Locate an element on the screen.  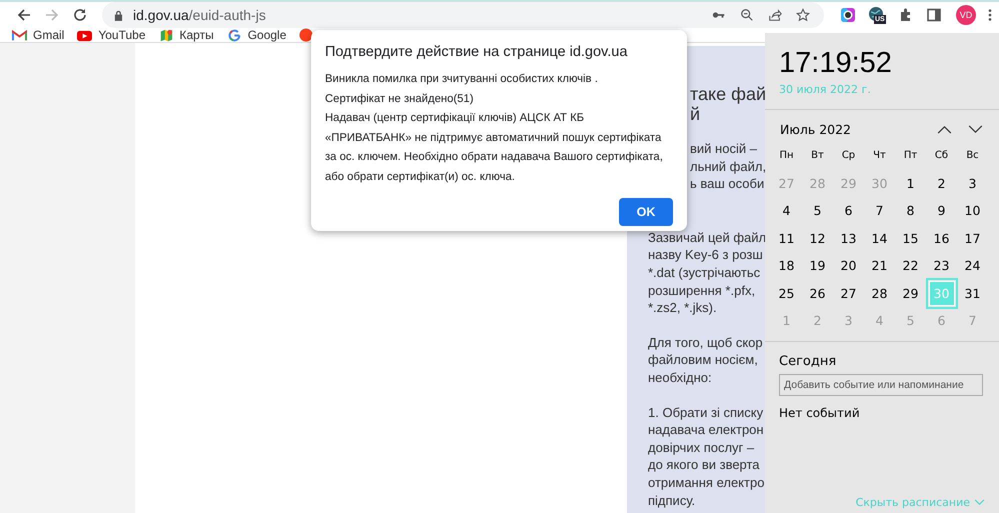
weekday-label: Ср is located at coordinates (849, 156).